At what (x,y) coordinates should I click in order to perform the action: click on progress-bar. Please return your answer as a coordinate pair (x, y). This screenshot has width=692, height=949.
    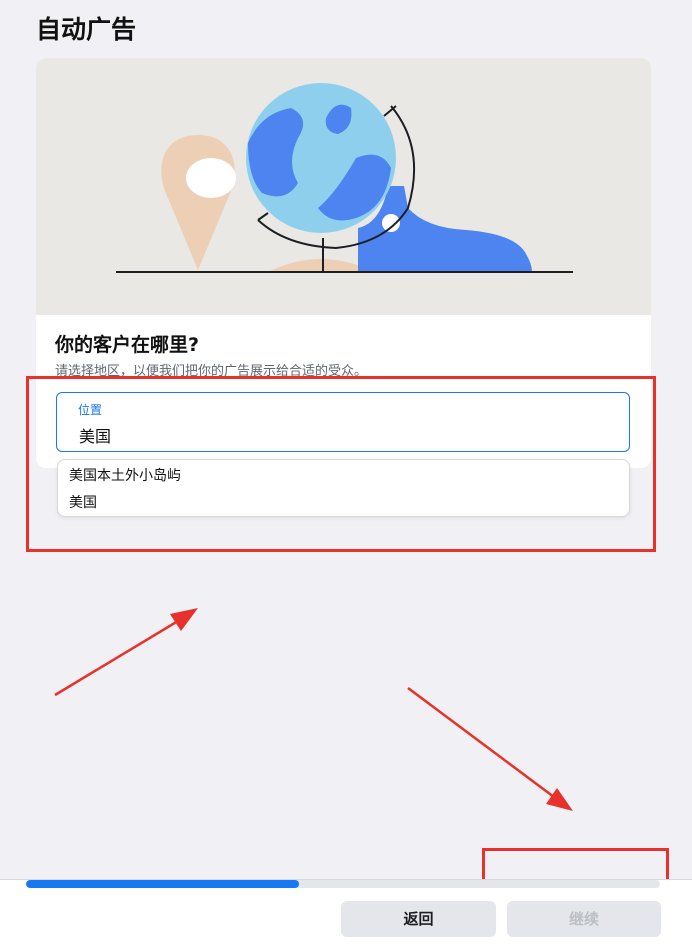
    Looking at the image, I should click on (343, 884).